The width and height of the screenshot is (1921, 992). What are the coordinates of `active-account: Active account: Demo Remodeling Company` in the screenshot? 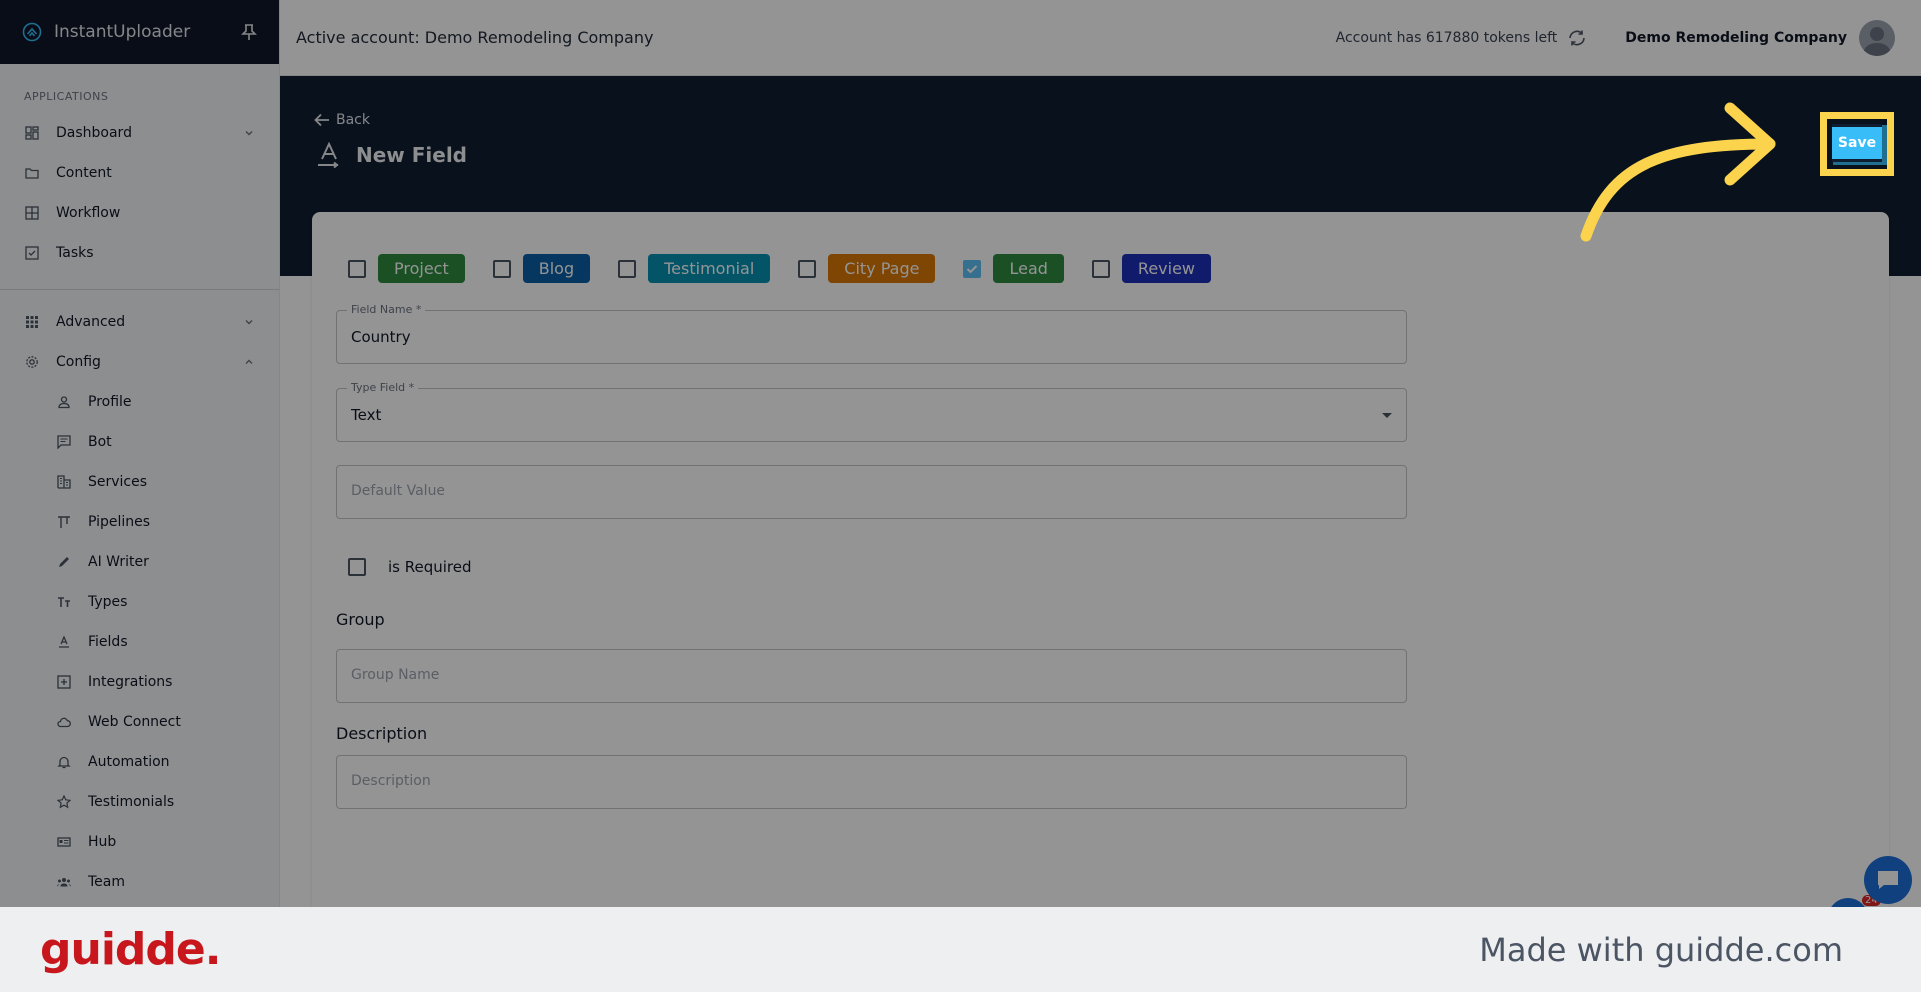 It's located at (475, 37).